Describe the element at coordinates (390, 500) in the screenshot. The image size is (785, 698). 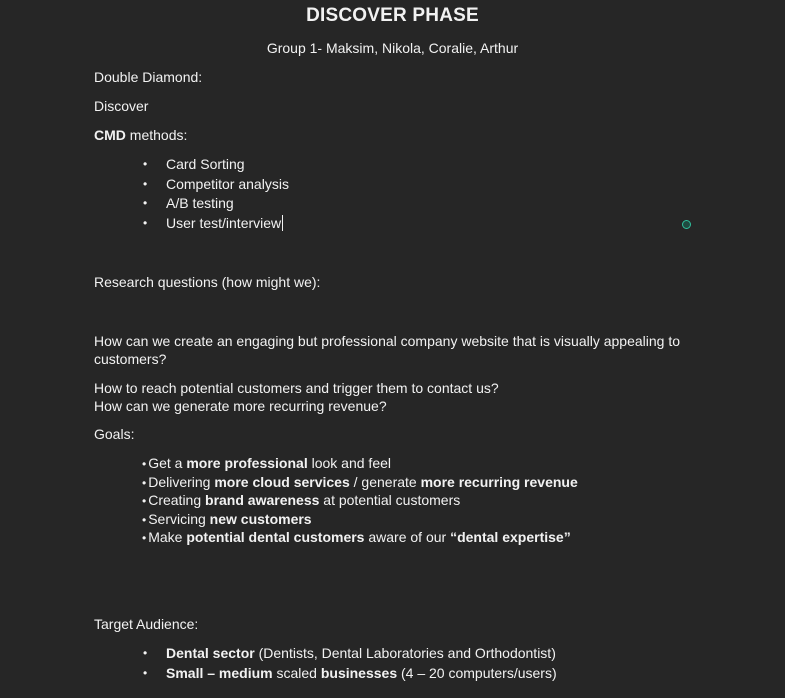
I see `goal-text: at potential customers` at that location.